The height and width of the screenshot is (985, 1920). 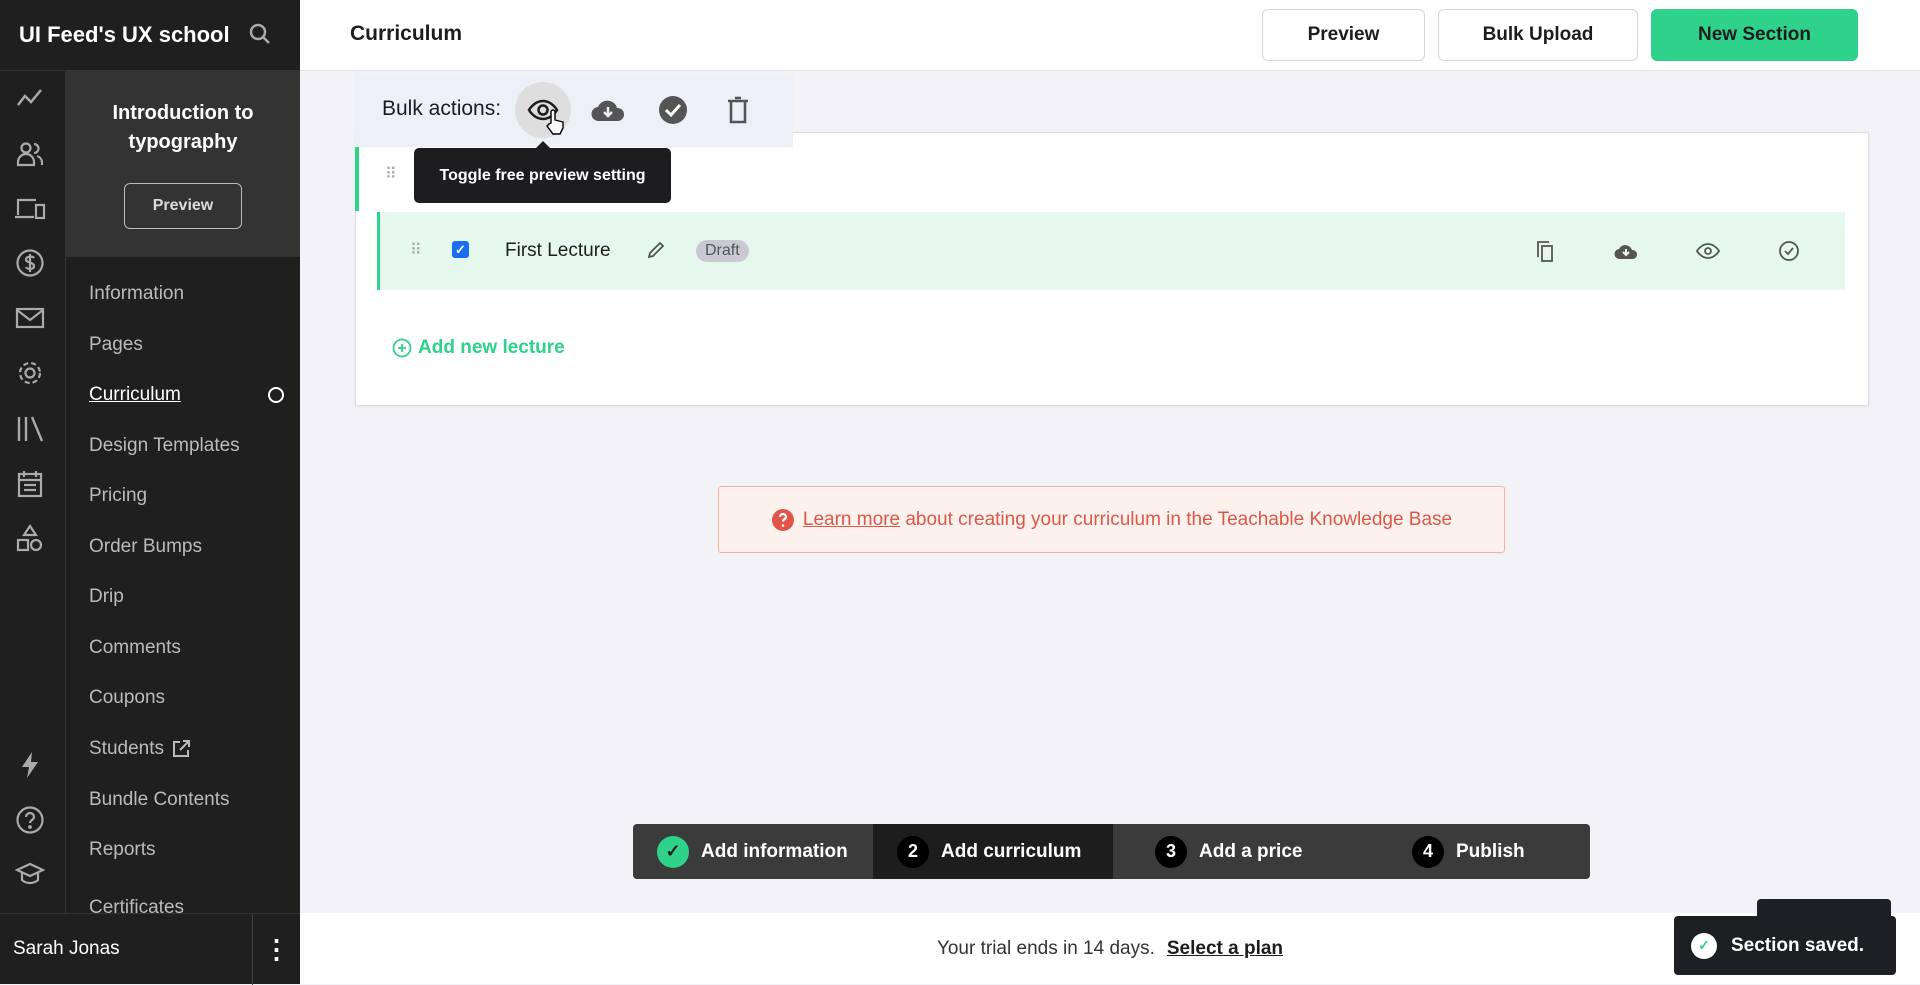 I want to click on external-link-icon, so click(x=181, y=748).